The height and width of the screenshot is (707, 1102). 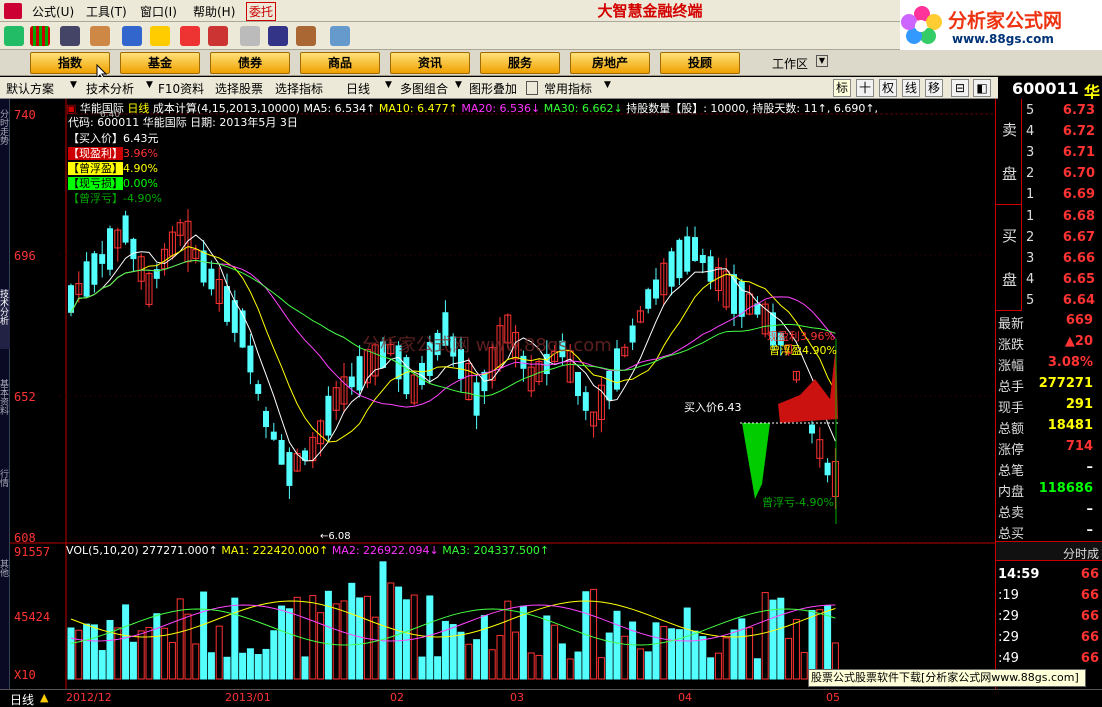 I want to click on app-icon, so click(x=13, y=11).